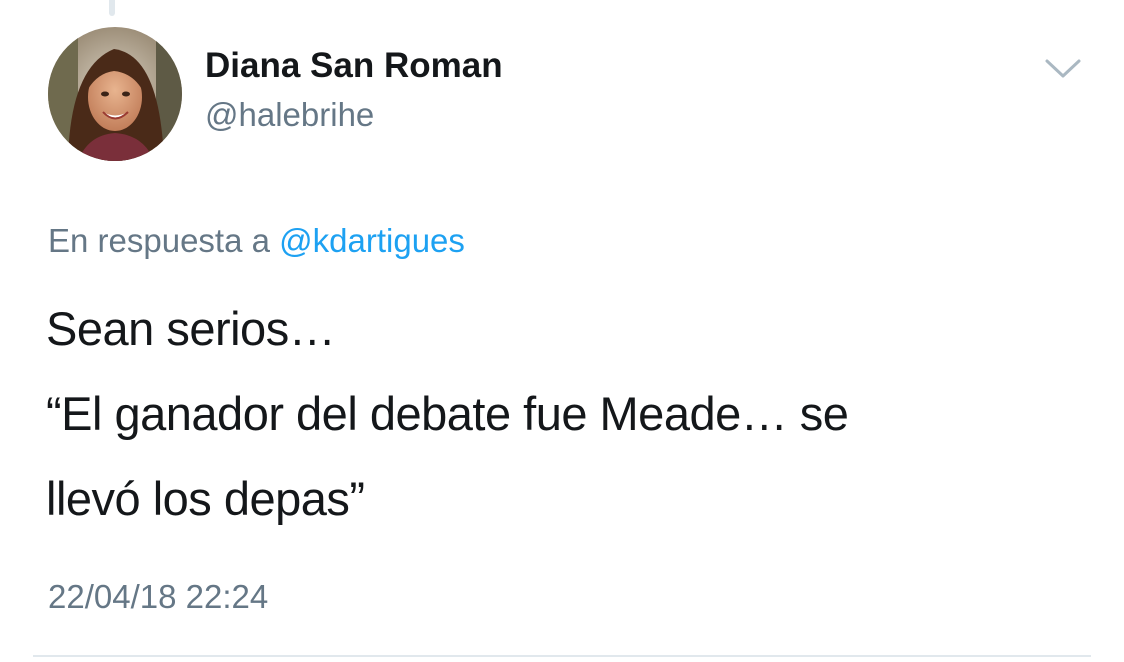  Describe the element at coordinates (164, 240) in the screenshot. I see `reply-prefix: En respuesta a` at that location.